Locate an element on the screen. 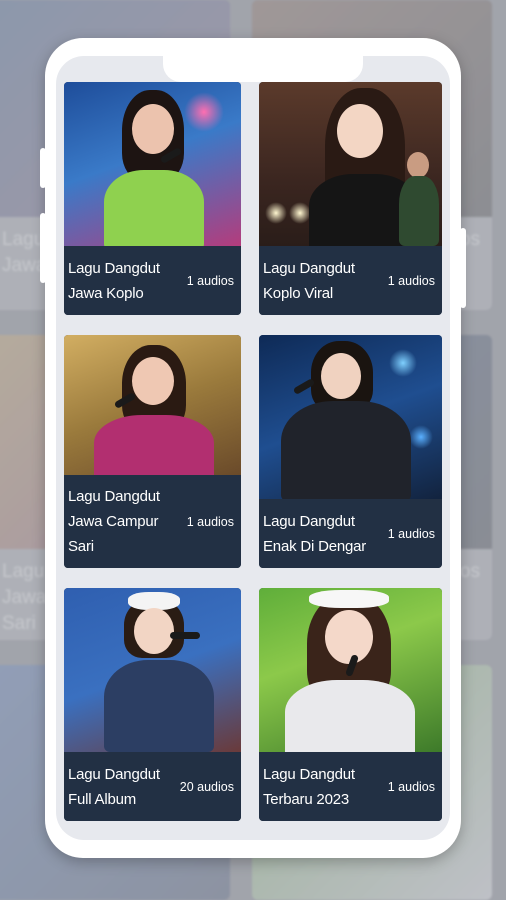  album-info: Lagu Dangdut Jawa Koplo 1 audios is located at coordinates (152, 280).